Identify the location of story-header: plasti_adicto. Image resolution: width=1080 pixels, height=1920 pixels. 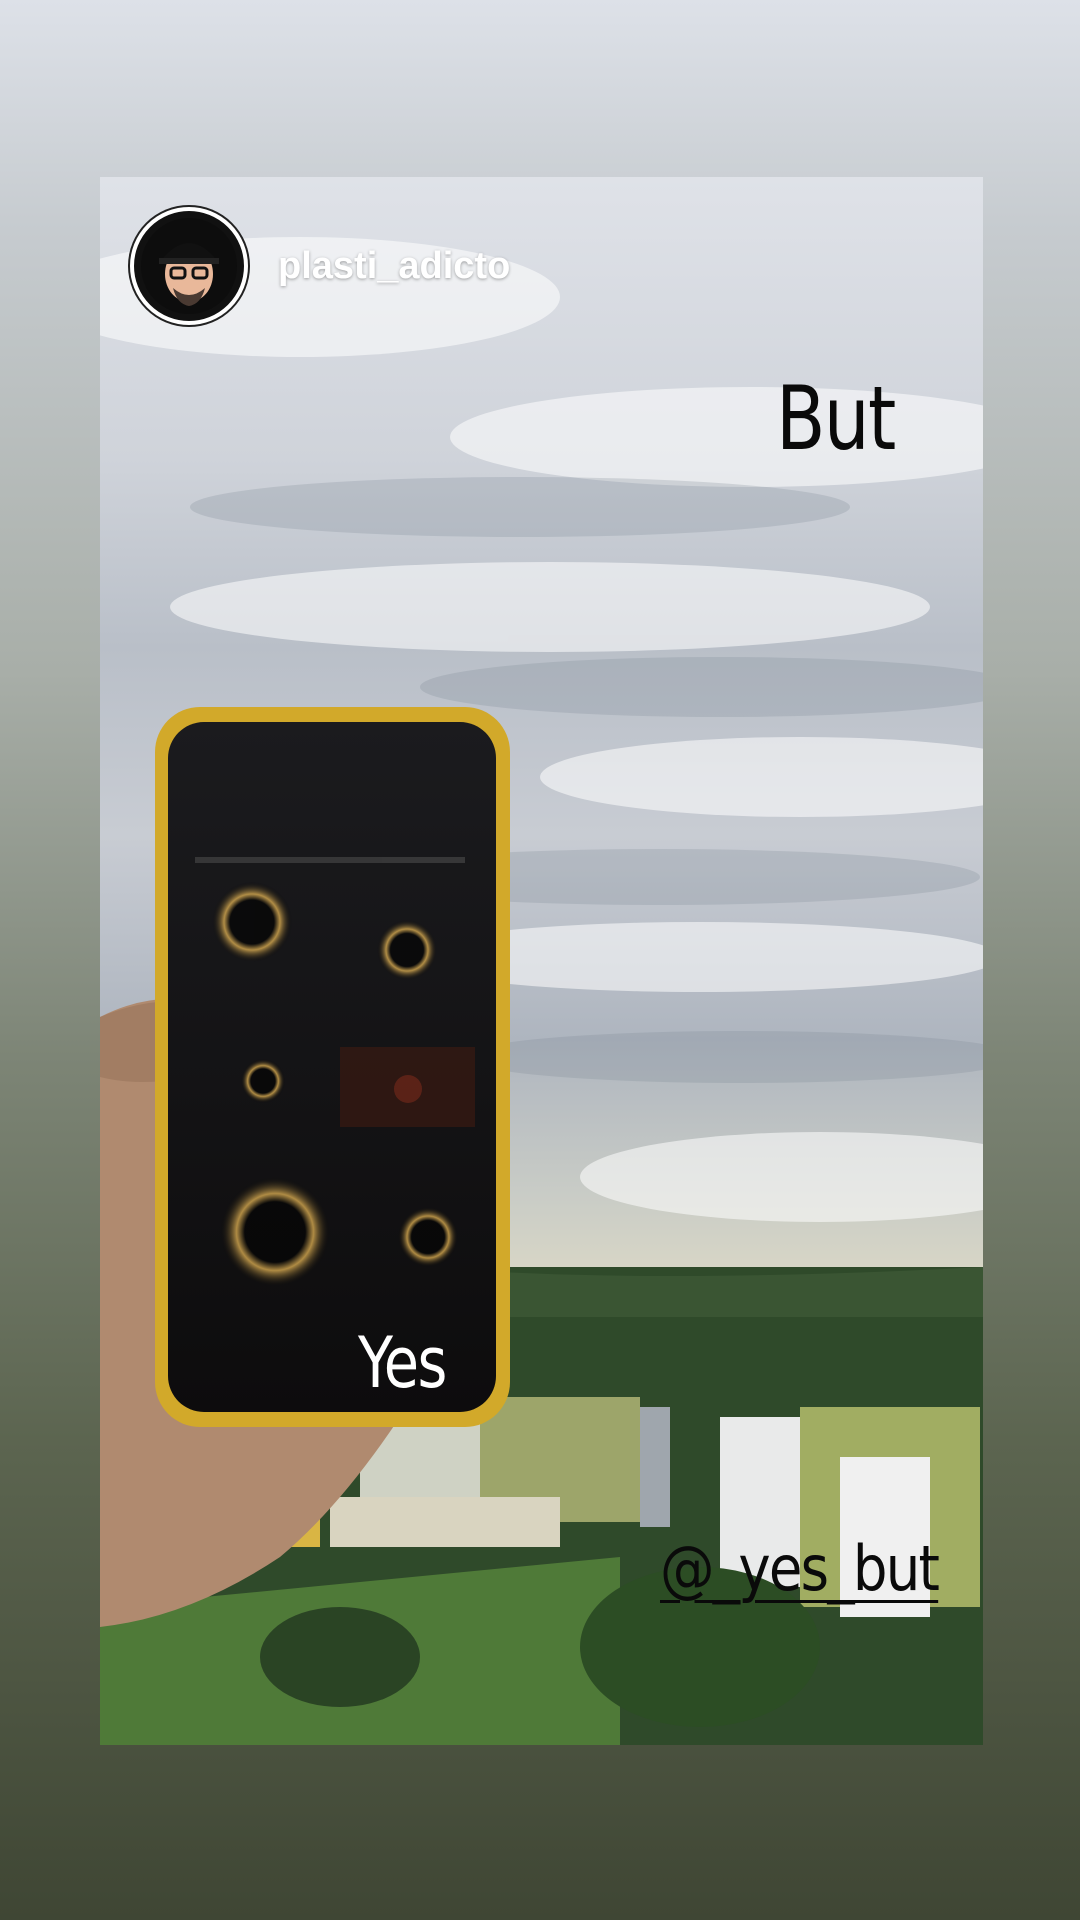
(320, 266).